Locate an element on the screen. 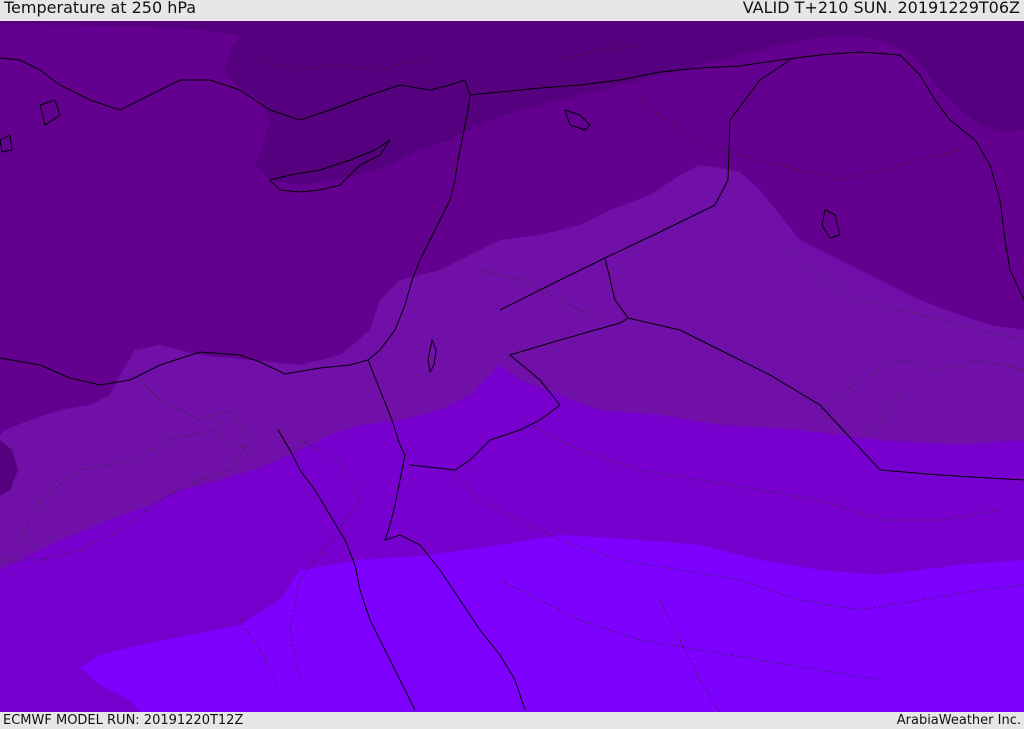  map-title: Temperature at 250 hPa is located at coordinates (100, 8).